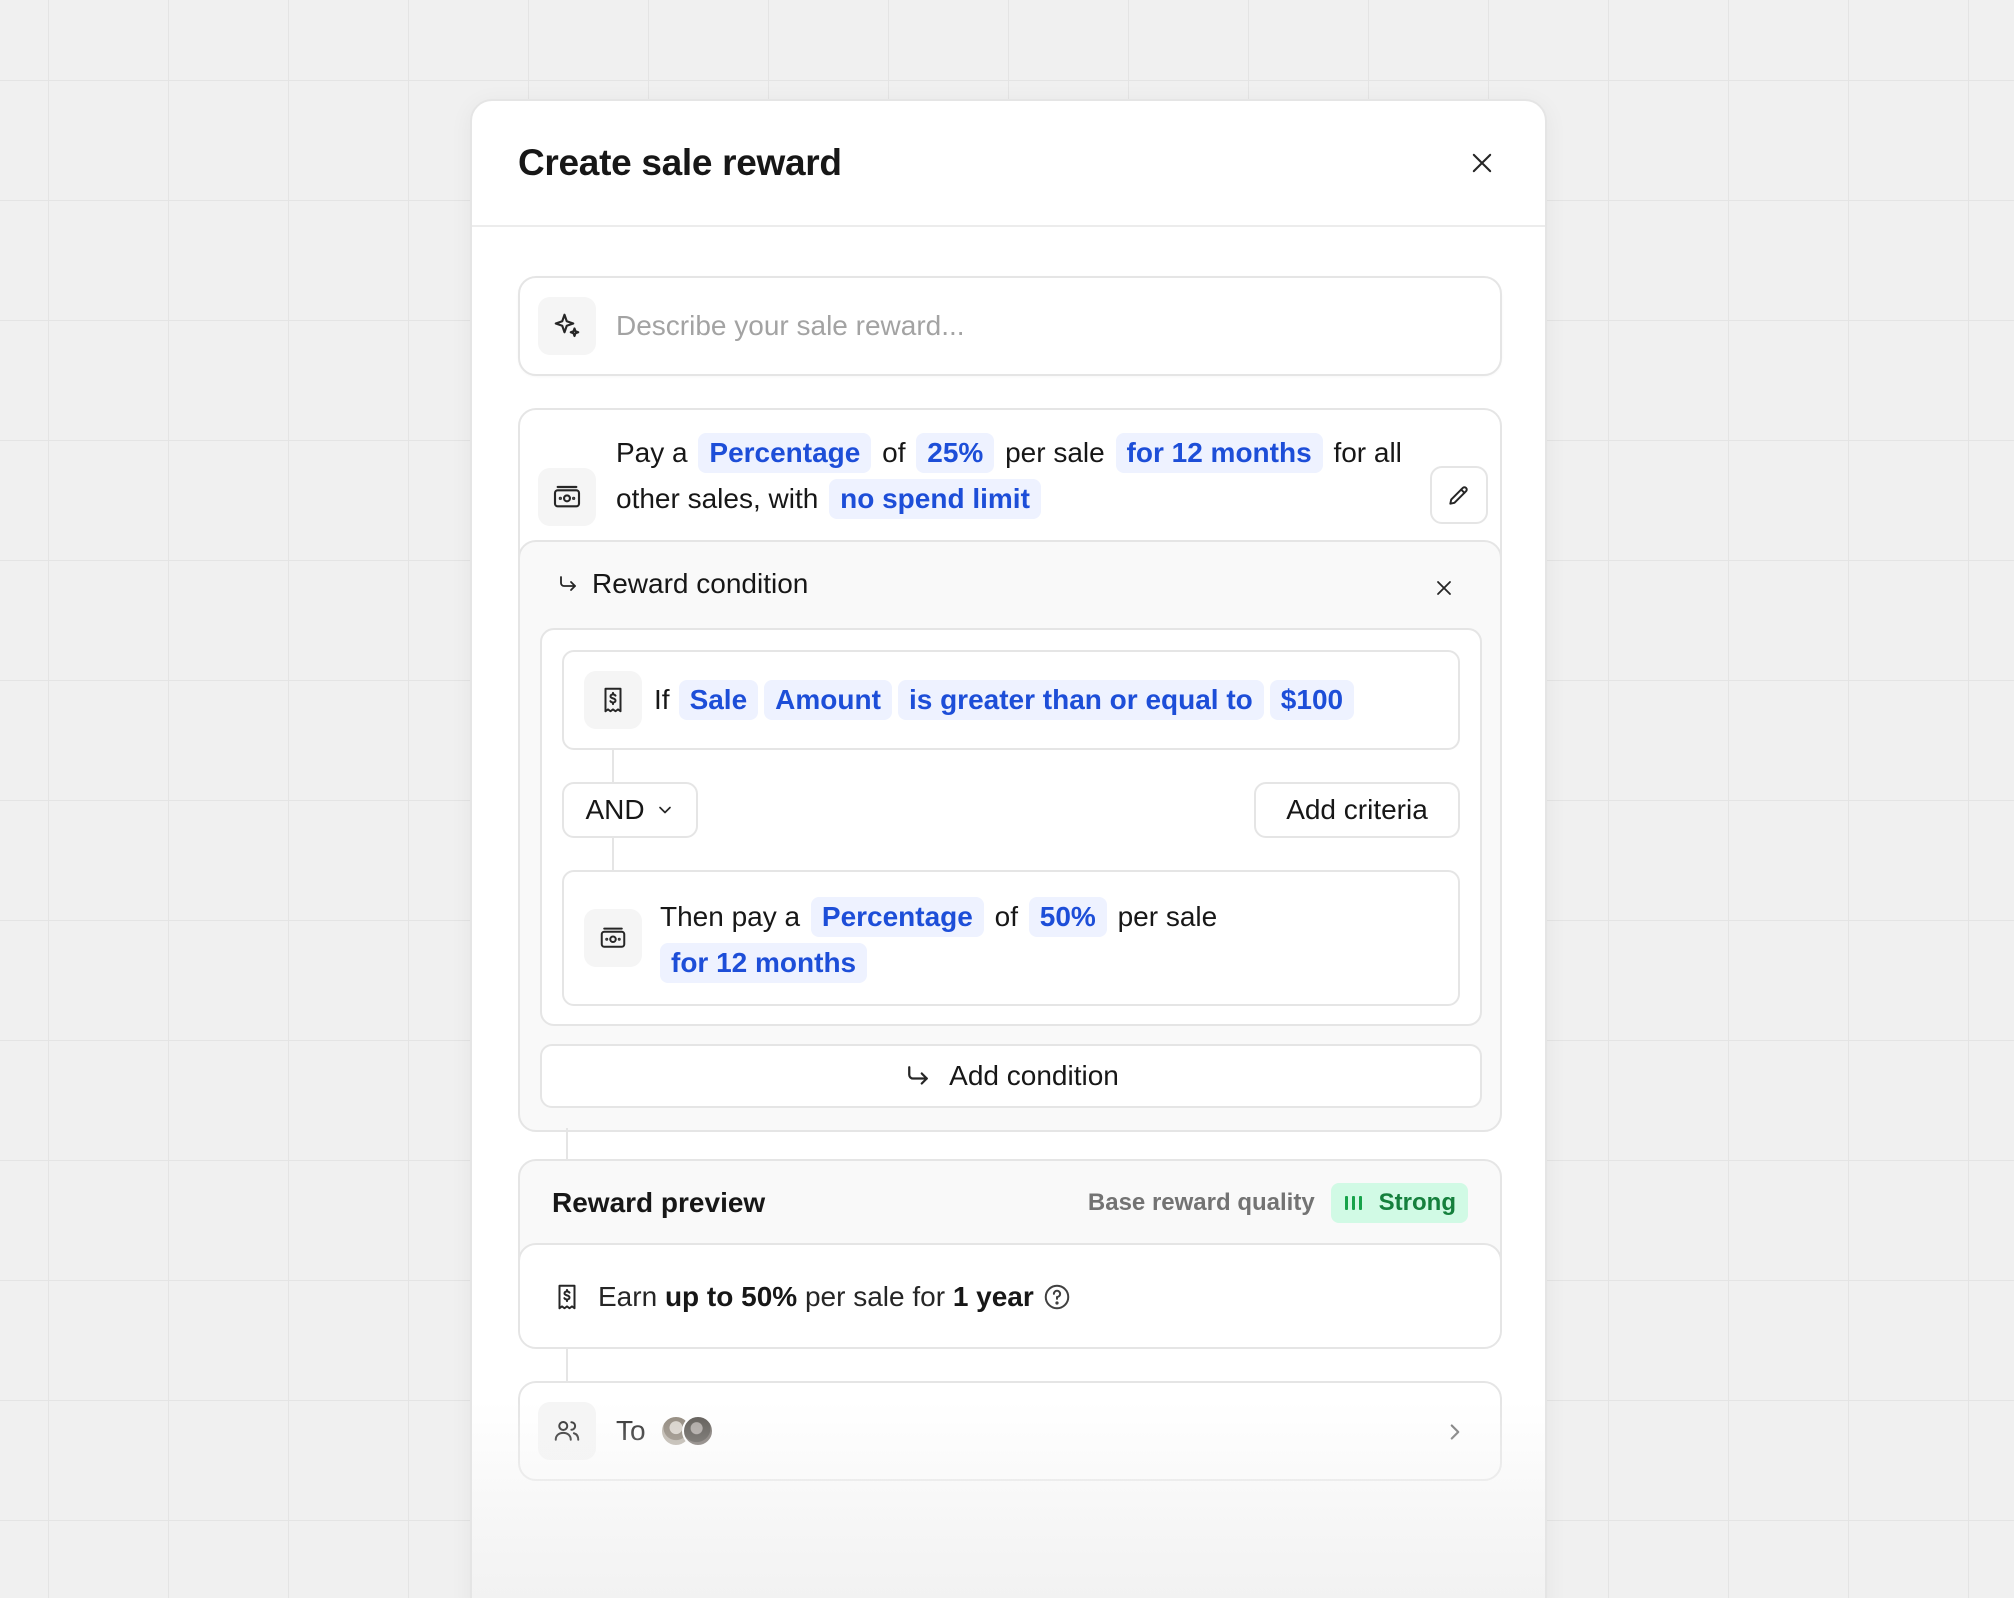 The height and width of the screenshot is (1598, 2014). I want to click on recipients-label: To, so click(631, 1430).